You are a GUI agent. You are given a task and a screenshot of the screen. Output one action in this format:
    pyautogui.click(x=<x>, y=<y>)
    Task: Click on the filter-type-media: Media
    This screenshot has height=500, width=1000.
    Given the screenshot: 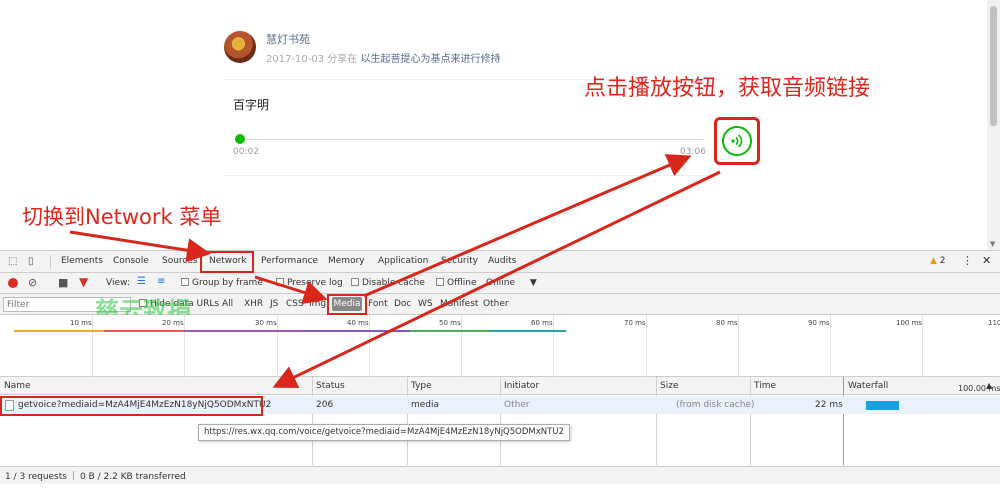 What is the action you would take?
    pyautogui.click(x=347, y=304)
    